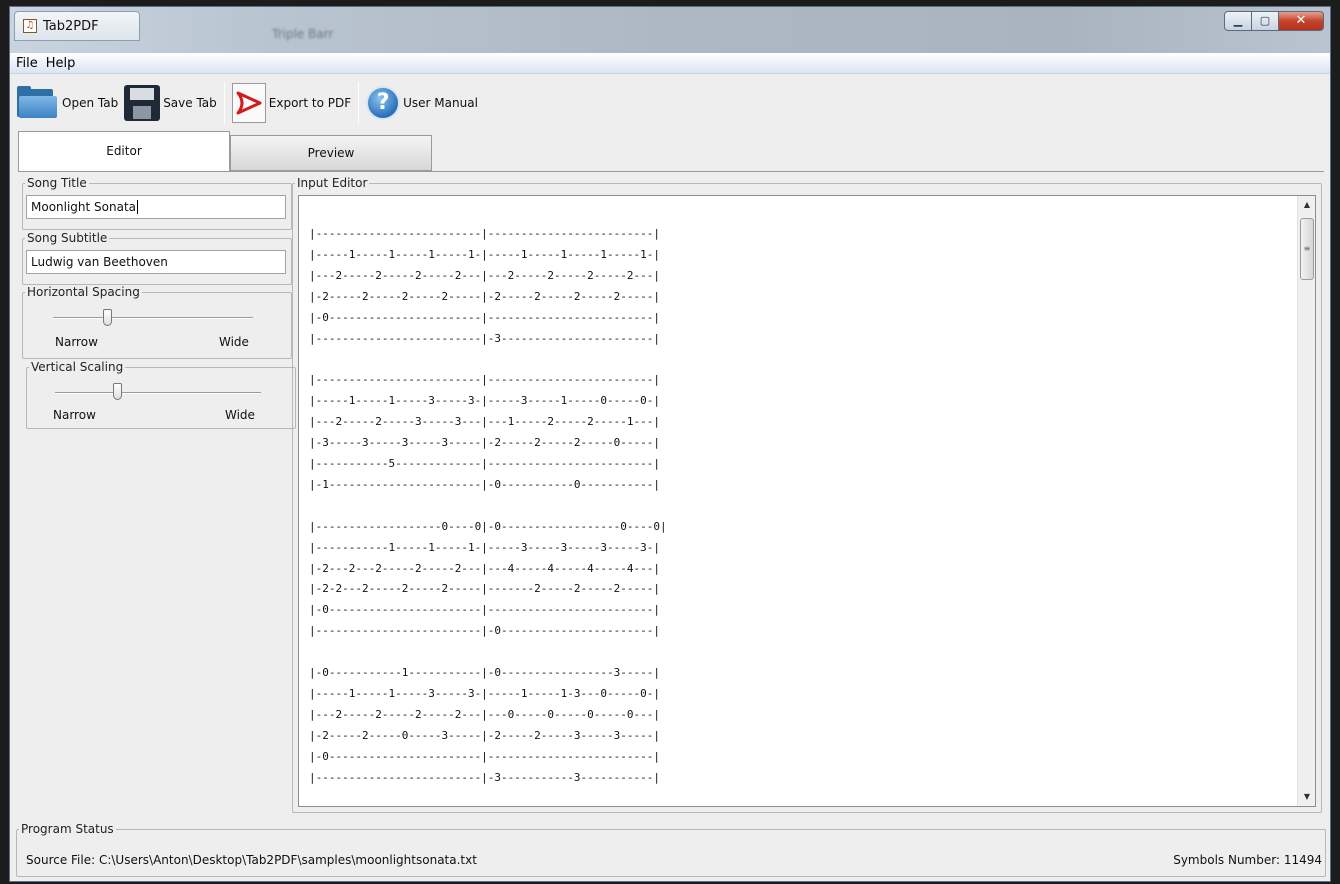 The image size is (1340, 884). I want to click on menu-file: File, so click(27, 63).